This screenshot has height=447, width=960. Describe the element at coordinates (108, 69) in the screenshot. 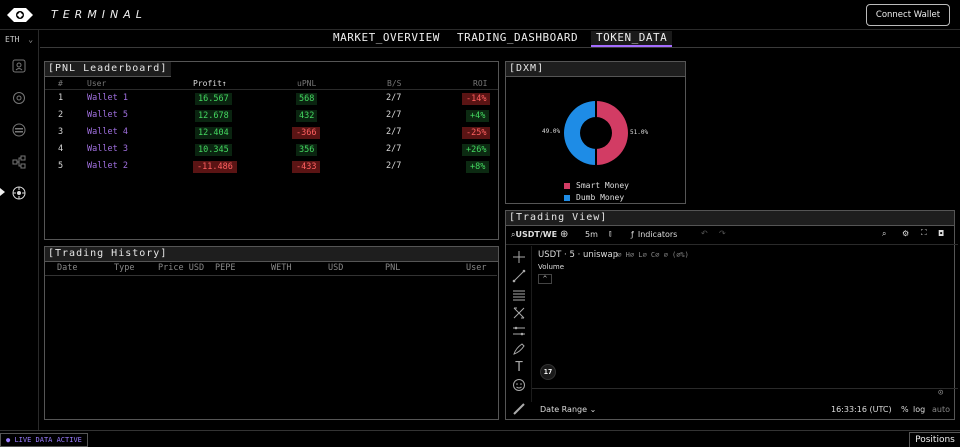

I see `panel-title: [PNL Leaderboard]` at that location.